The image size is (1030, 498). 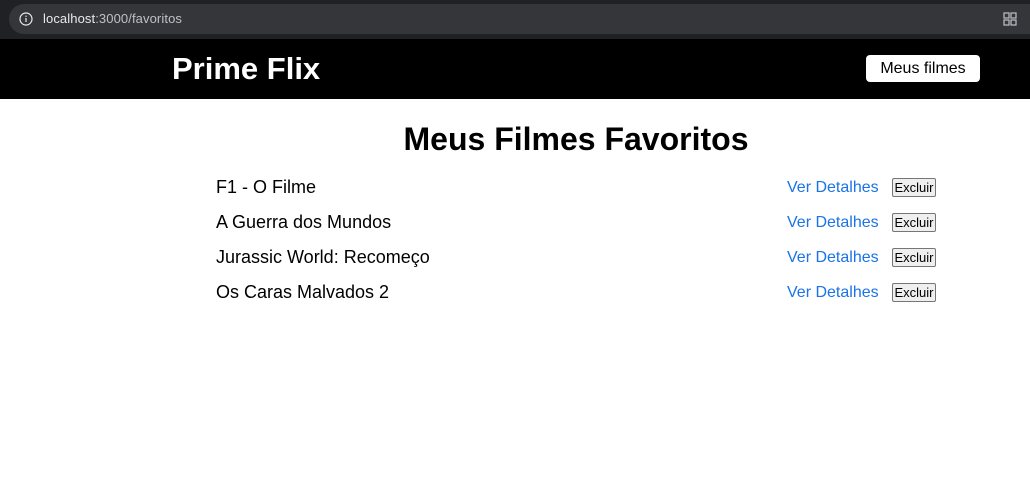 I want to click on page-title: Meus Filmes Favoritos, so click(x=576, y=139).